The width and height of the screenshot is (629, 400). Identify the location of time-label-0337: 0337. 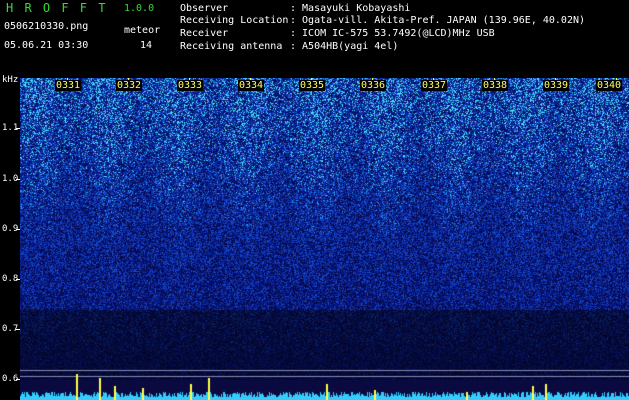
(434, 85).